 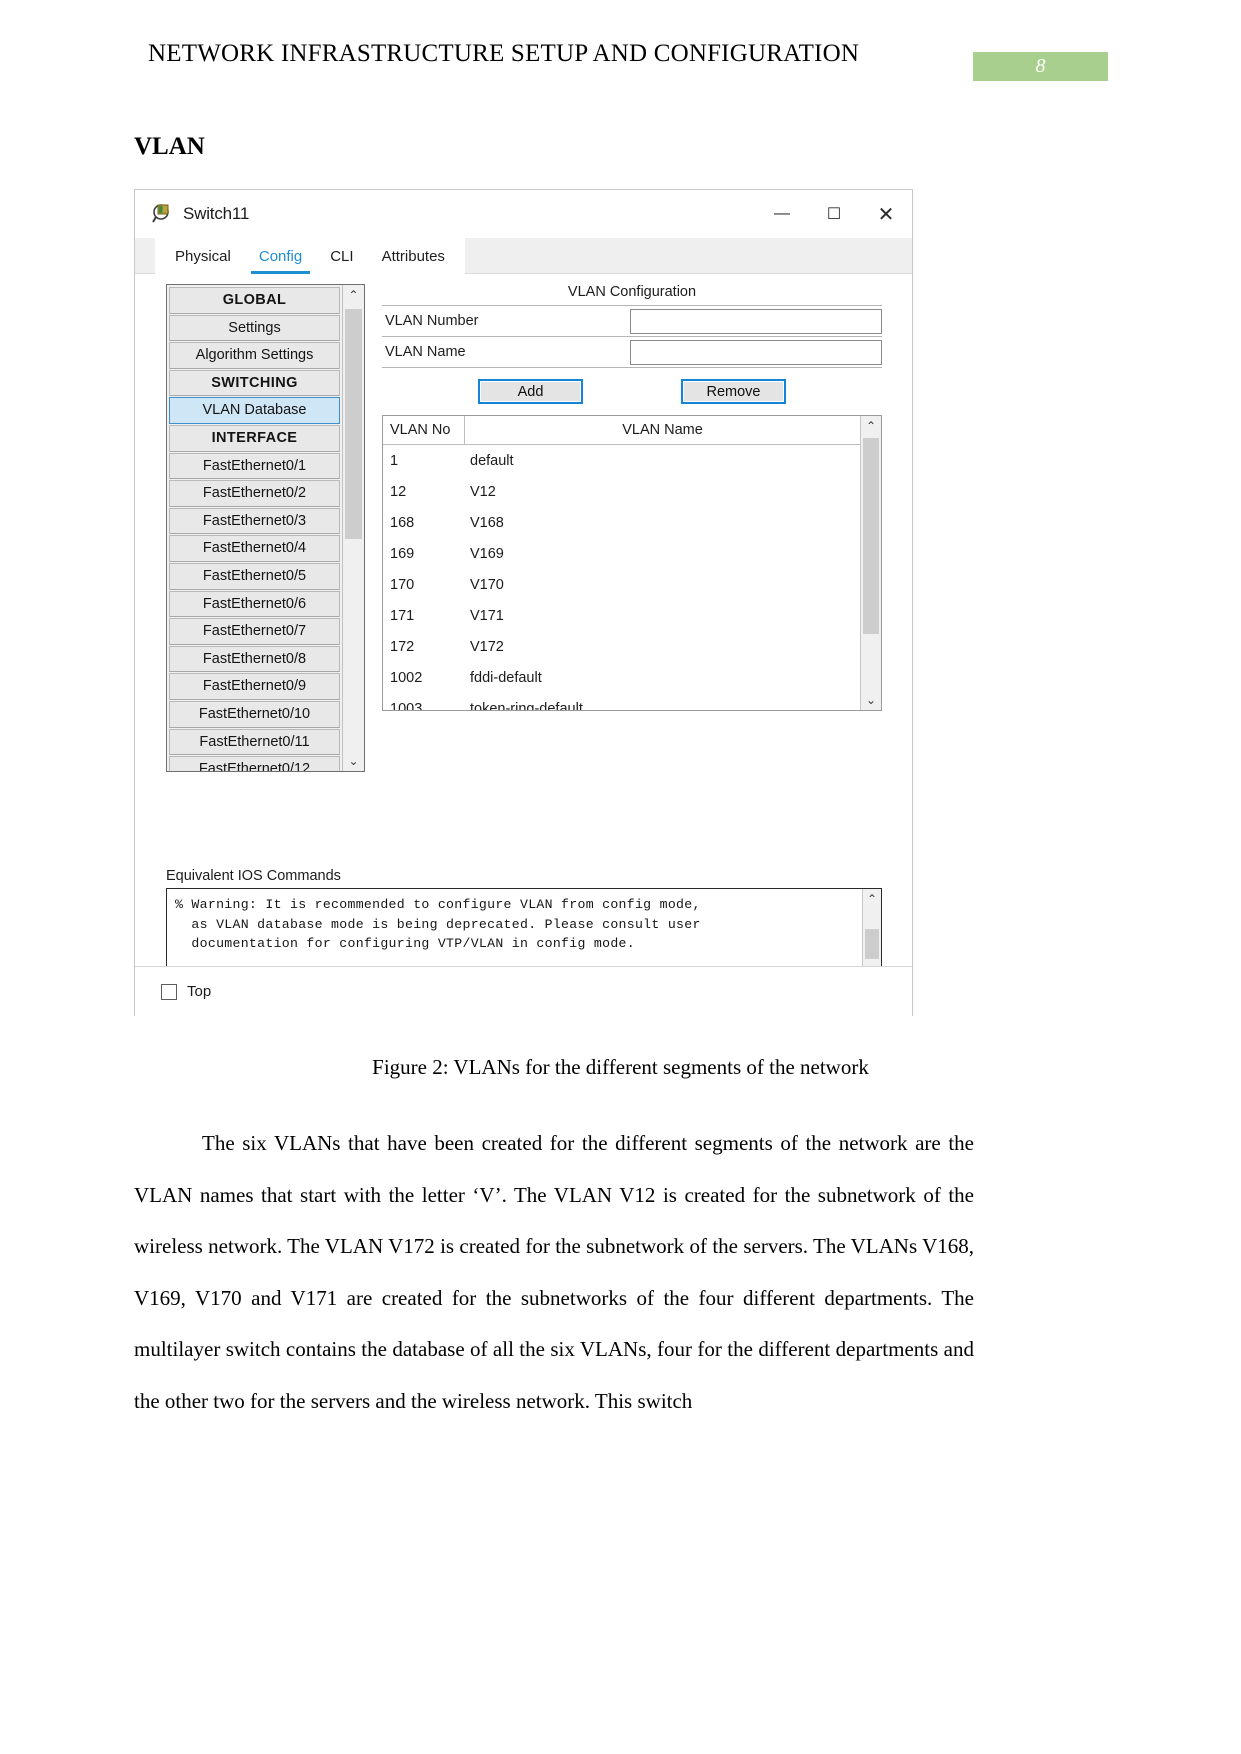 What do you see at coordinates (756, 321) in the screenshot?
I see `vlan-number-input` at bounding box center [756, 321].